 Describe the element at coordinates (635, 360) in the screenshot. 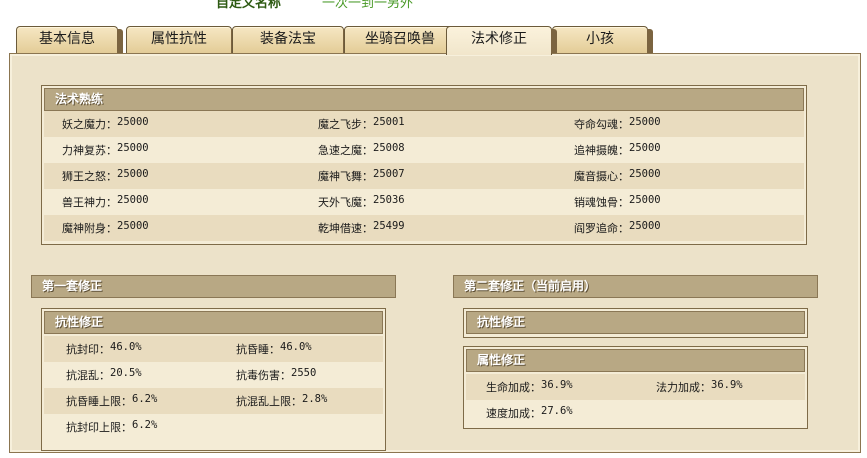

I see `set2-attr-title: 属性修正` at that location.